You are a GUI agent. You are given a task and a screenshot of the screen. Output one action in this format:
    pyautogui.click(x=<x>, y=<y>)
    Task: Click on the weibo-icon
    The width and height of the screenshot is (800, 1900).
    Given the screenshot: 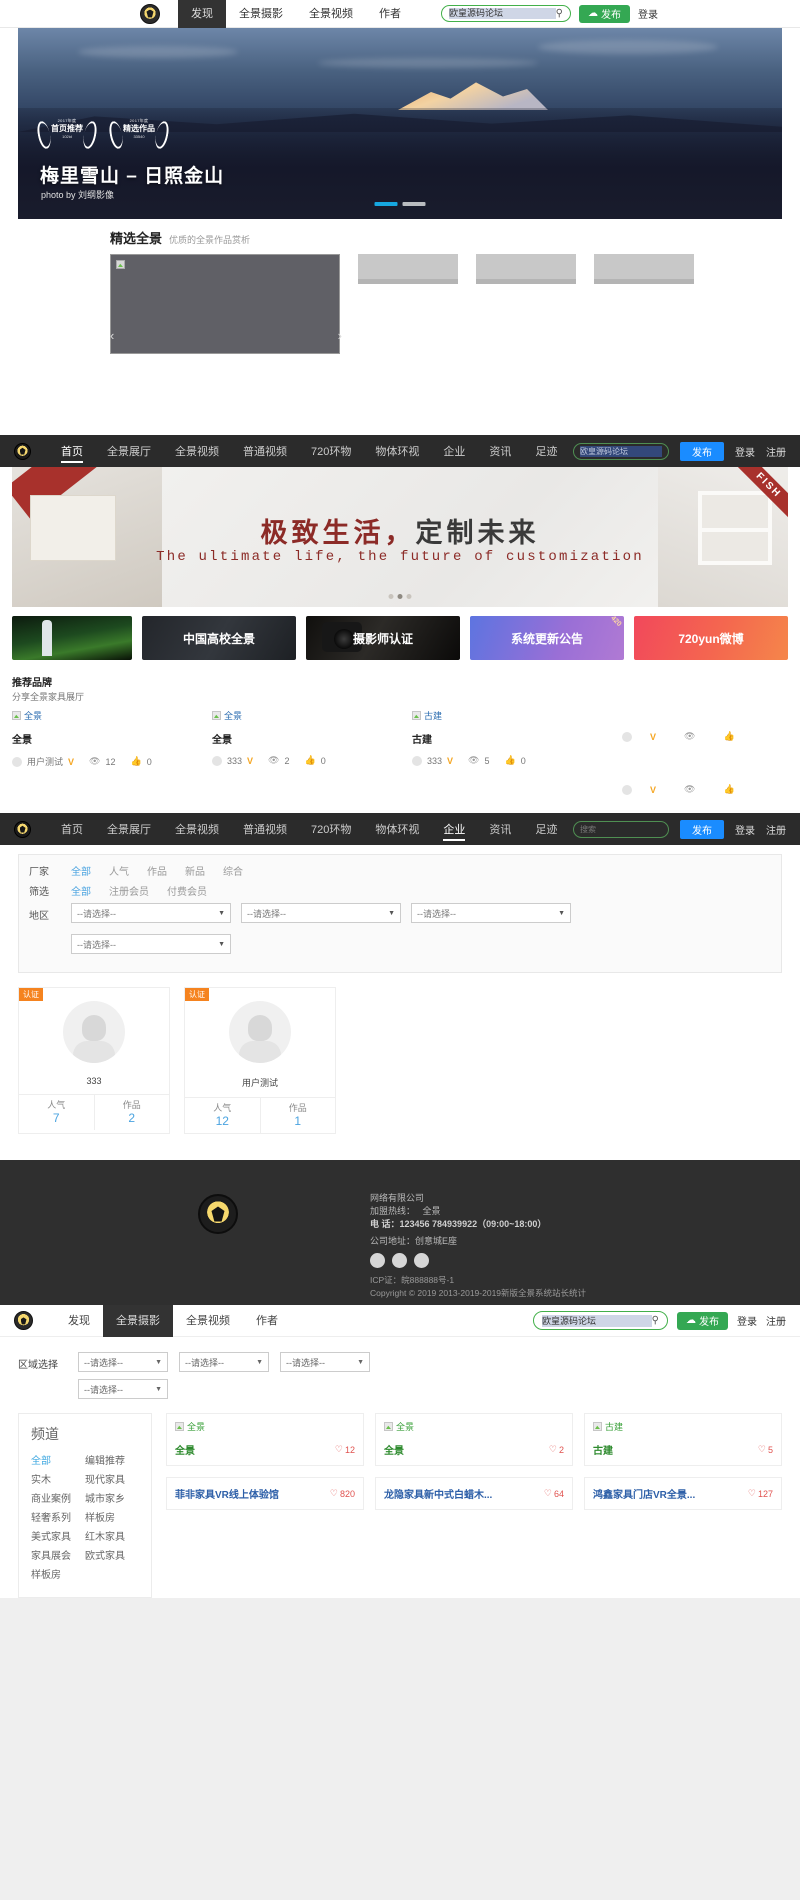 What is the action you would take?
    pyautogui.click(x=399, y=1260)
    